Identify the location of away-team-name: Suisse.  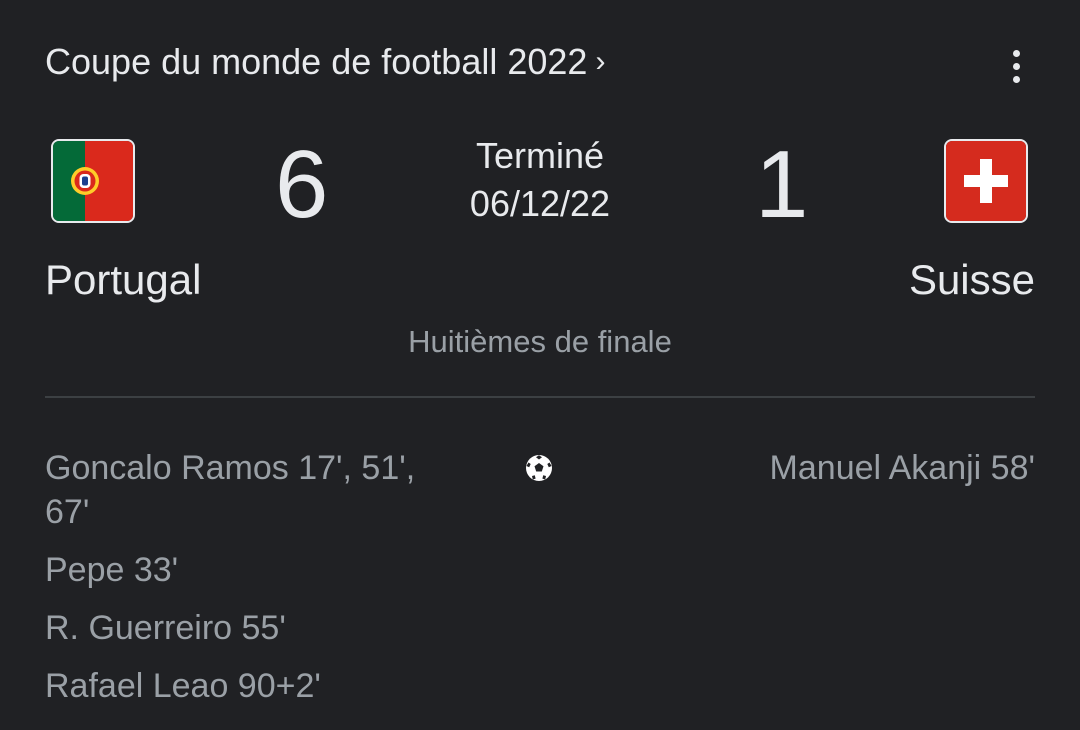
(972, 280).